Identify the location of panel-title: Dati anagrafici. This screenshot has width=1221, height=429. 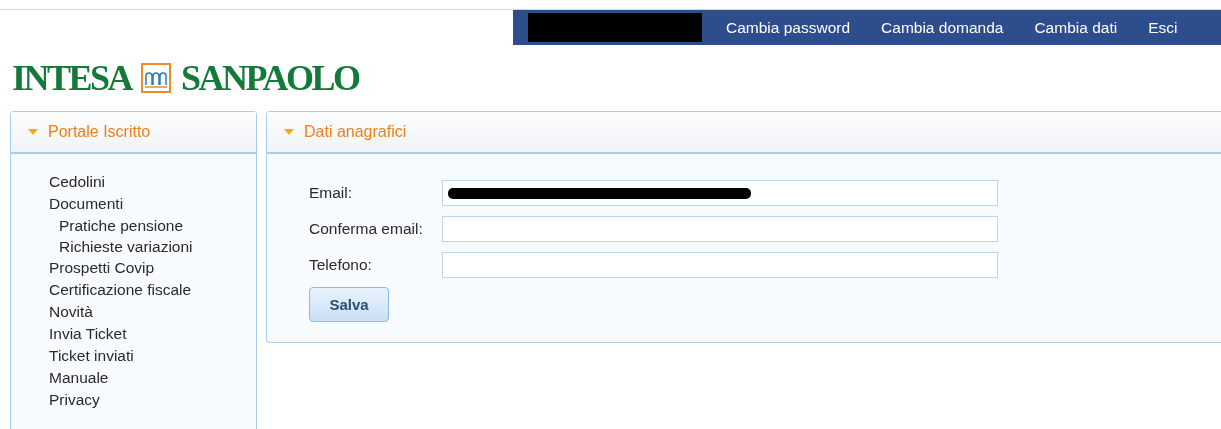
(355, 132).